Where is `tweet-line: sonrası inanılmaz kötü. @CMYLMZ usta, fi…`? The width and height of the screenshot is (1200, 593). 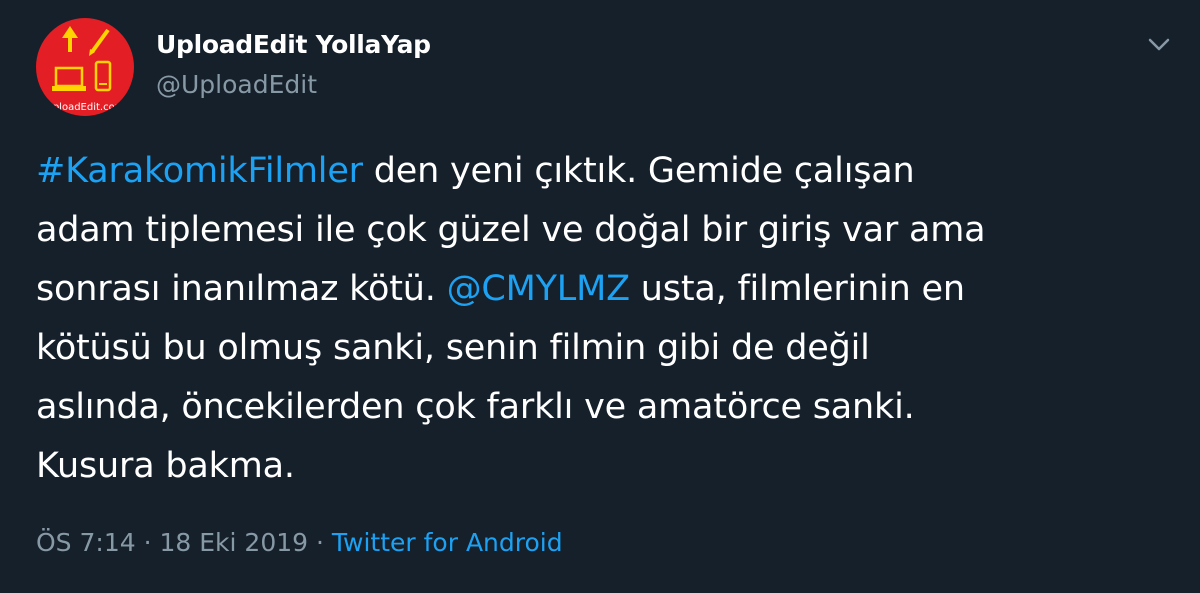 tweet-line: sonrası inanılmaz kötü. @CMYLMZ usta, fi… is located at coordinates (601, 289).